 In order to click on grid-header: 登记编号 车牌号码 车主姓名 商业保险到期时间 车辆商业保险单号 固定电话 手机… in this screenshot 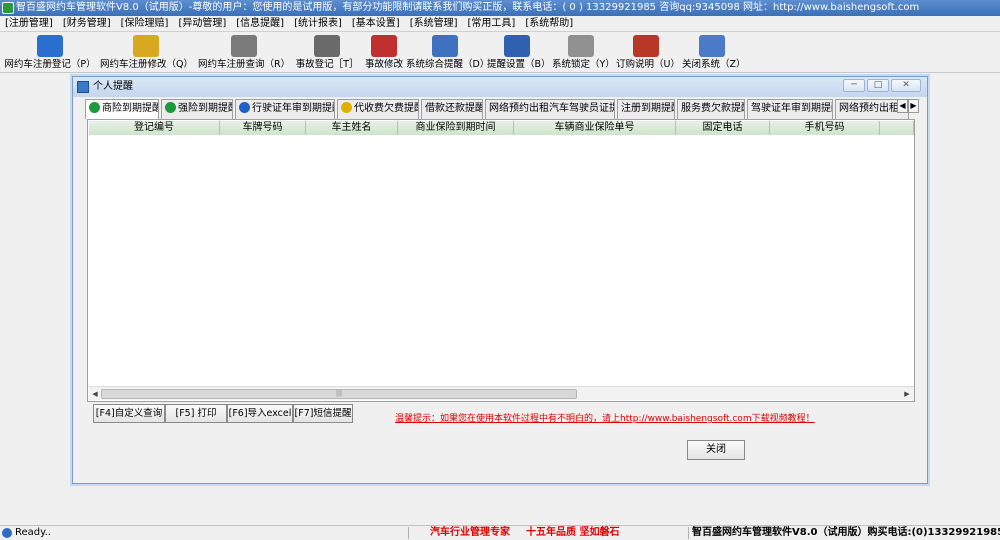, I will do `click(501, 128)`.